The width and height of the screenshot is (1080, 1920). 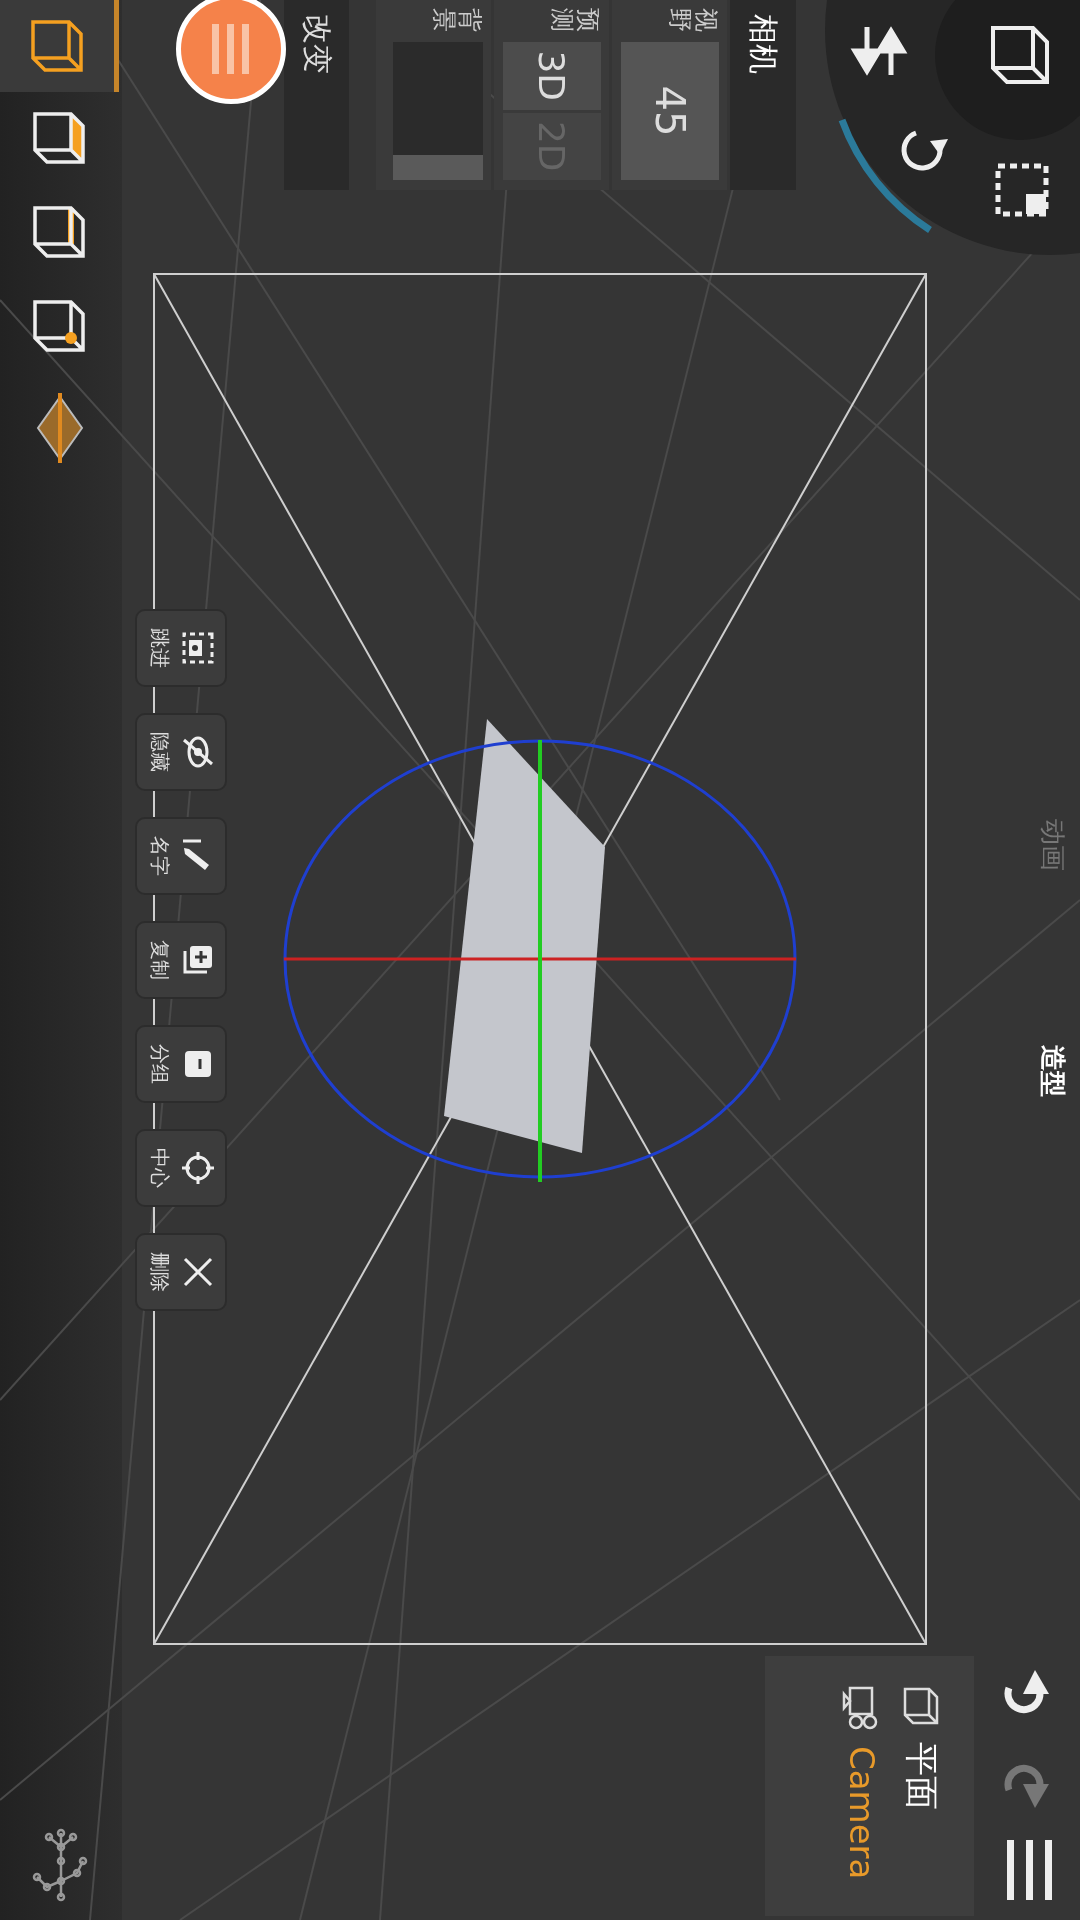 What do you see at coordinates (456, 21) in the screenshot?
I see `field-label: 背景` at bounding box center [456, 21].